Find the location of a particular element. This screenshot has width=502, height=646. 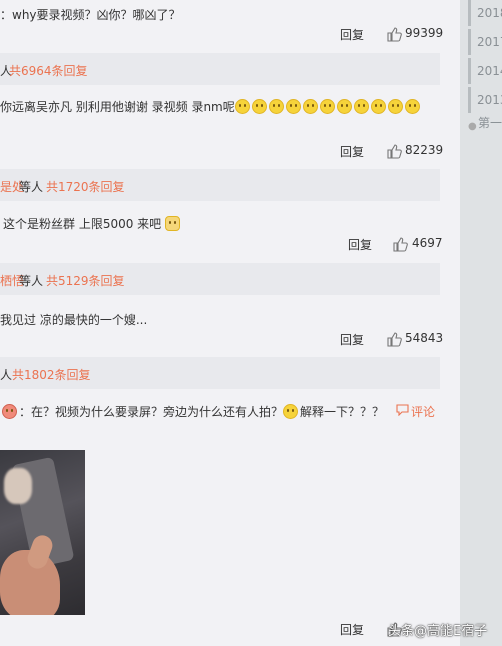

timeline-year-2018: 2018 is located at coordinates (485, 13).